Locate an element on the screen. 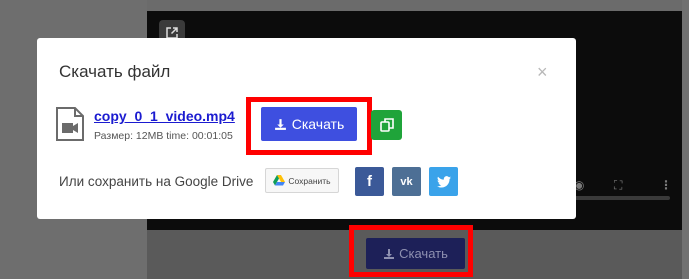 This screenshot has height=279, width=689. vk-icon: vk is located at coordinates (406, 181).